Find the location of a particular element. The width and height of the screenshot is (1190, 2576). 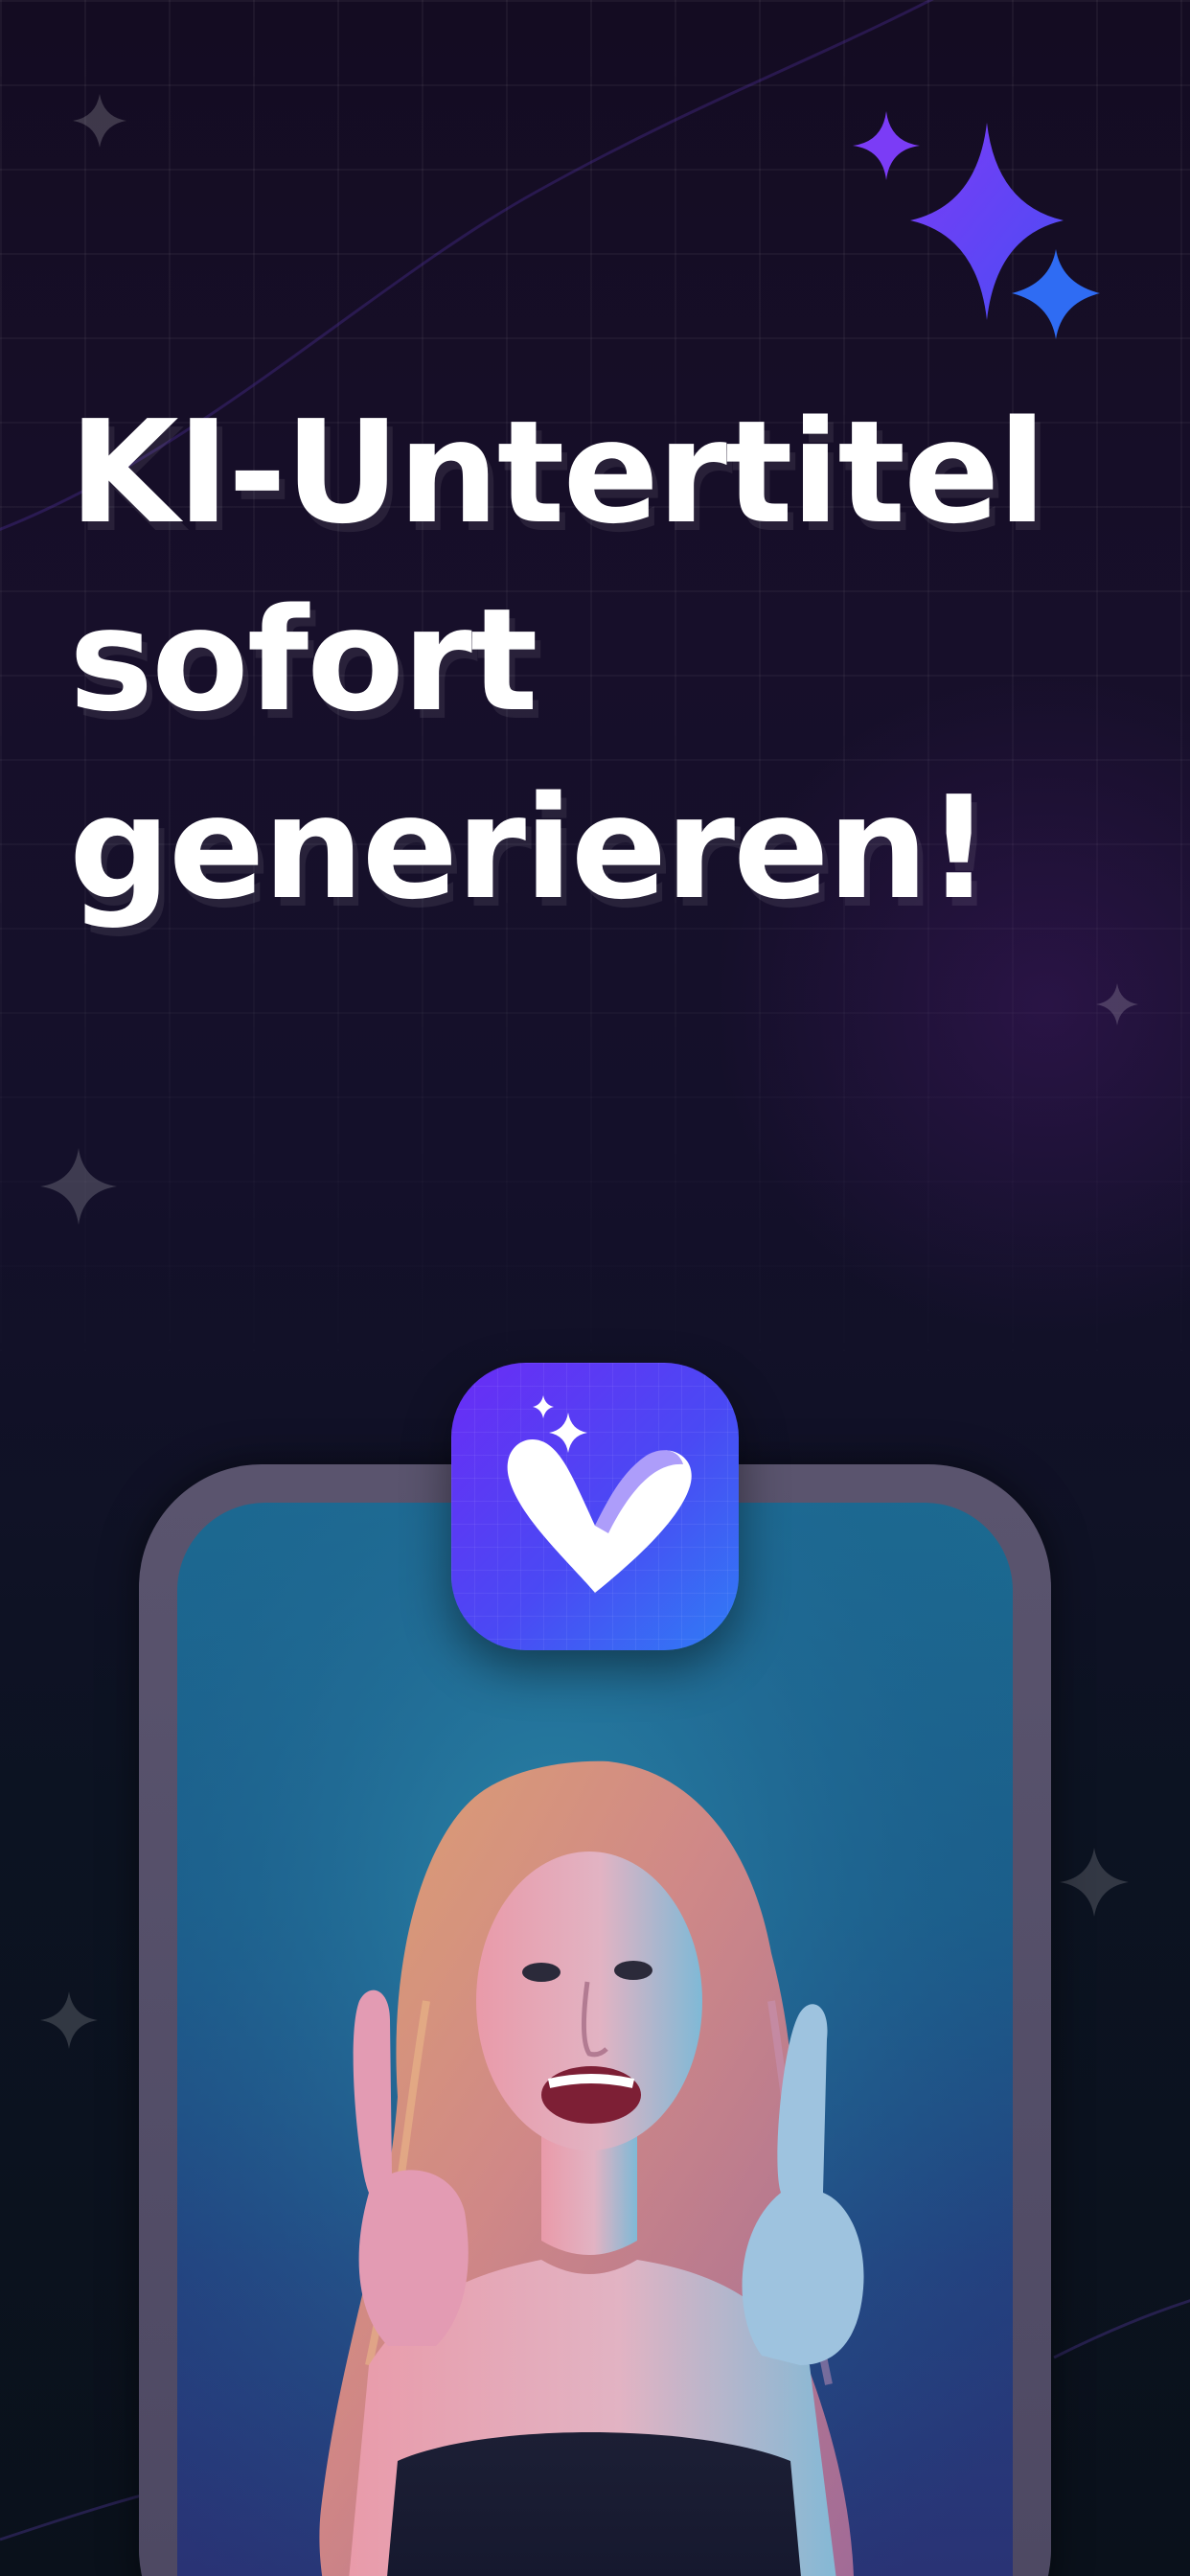

app-icon is located at coordinates (595, 1506).